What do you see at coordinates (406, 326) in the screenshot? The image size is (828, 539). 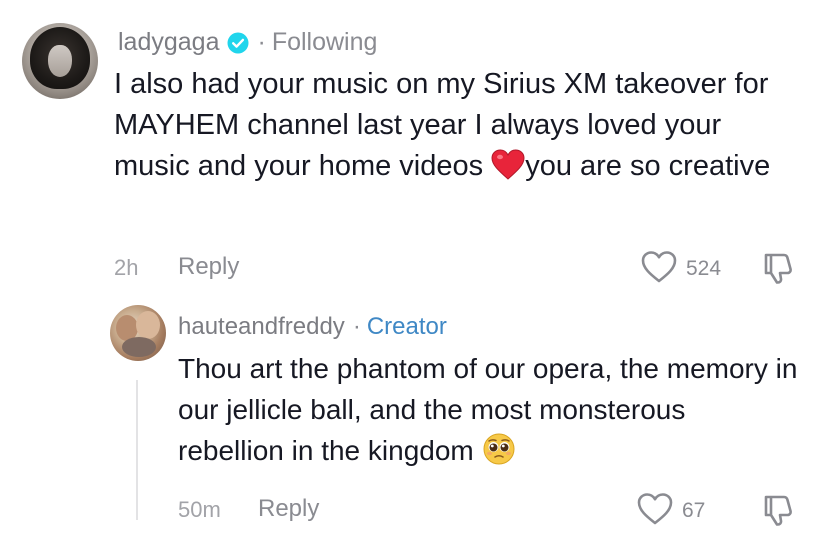 I see `creator-badge: Creator` at bounding box center [406, 326].